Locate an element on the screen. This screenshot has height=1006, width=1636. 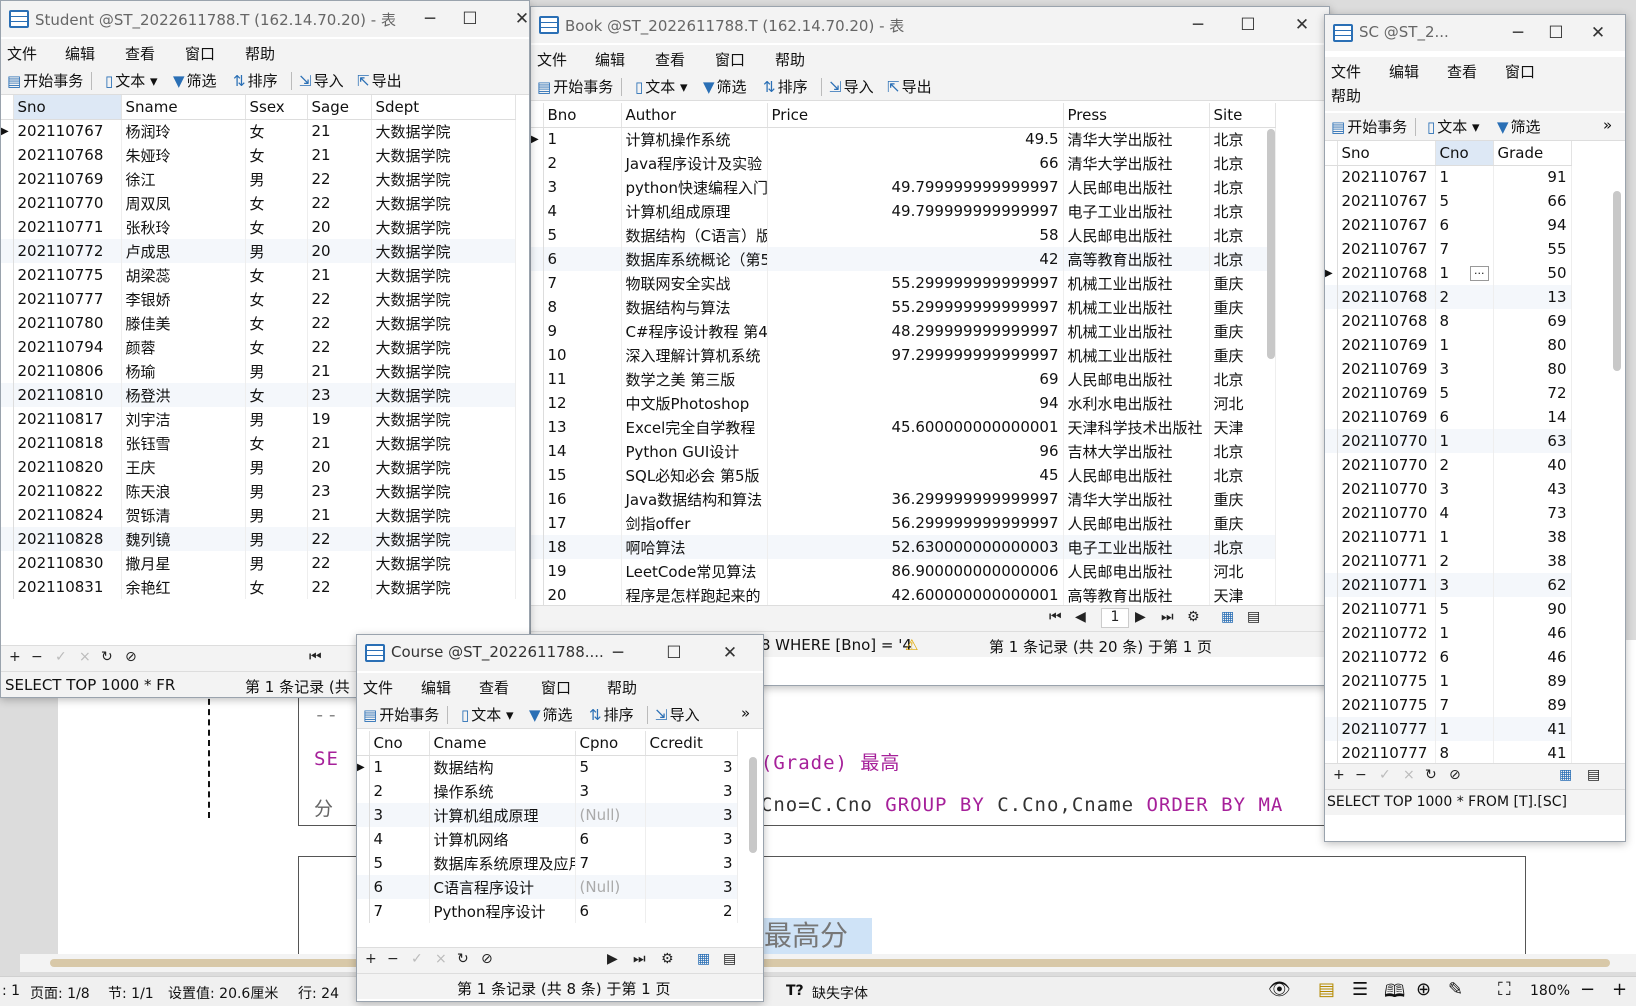
table-cell: 电子工业出版社 is located at coordinates (1136, 547).